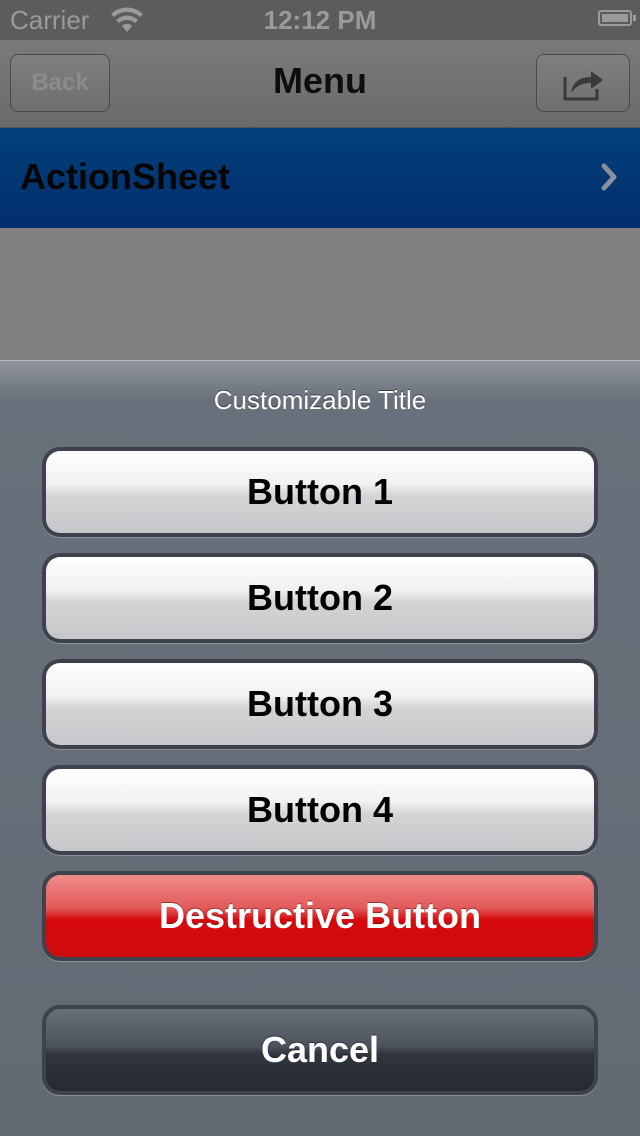 Image resolution: width=640 pixels, height=1136 pixels. I want to click on button-label: Button 3, so click(320, 704).